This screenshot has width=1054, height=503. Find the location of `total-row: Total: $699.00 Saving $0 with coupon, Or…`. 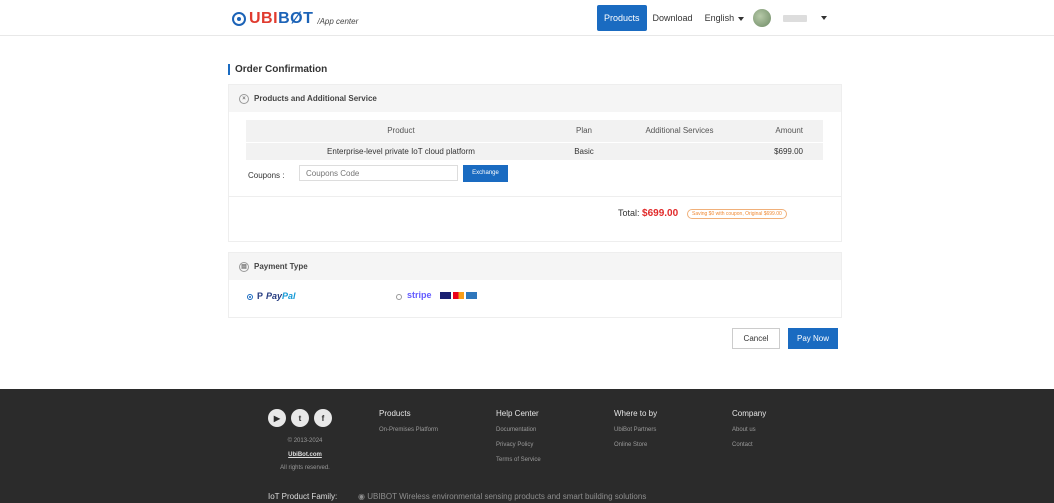

total-row: Total: $699.00 Saving $0 with coupon, Or… is located at coordinates (535, 215).